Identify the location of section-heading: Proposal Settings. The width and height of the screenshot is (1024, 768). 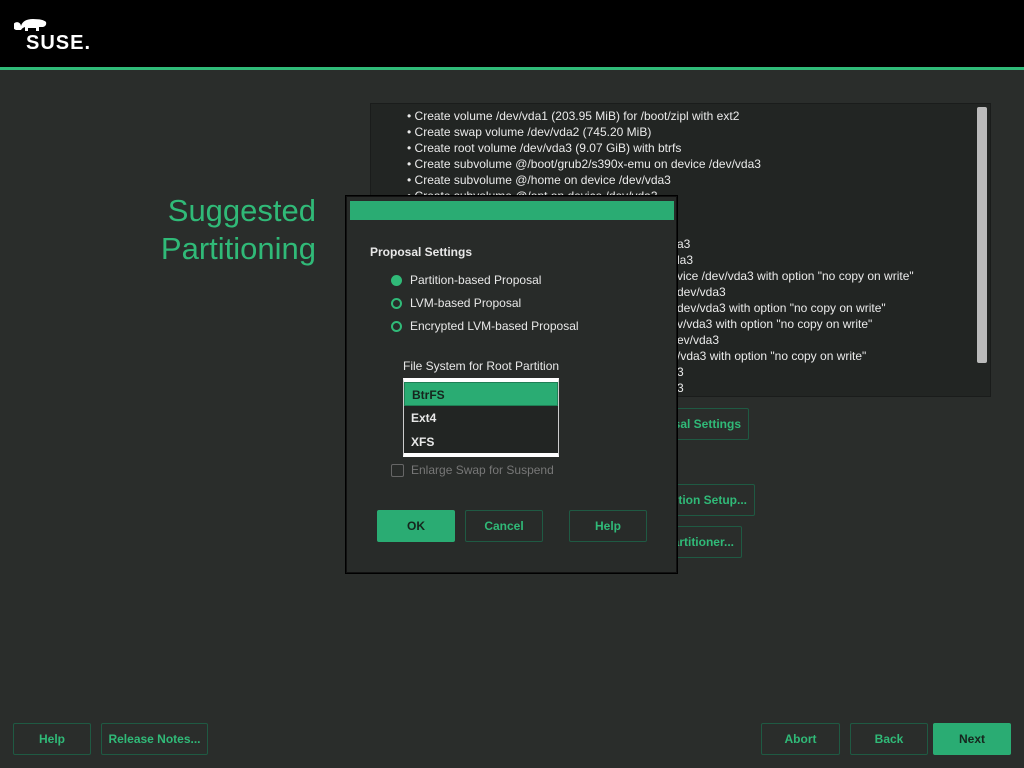
(421, 252).